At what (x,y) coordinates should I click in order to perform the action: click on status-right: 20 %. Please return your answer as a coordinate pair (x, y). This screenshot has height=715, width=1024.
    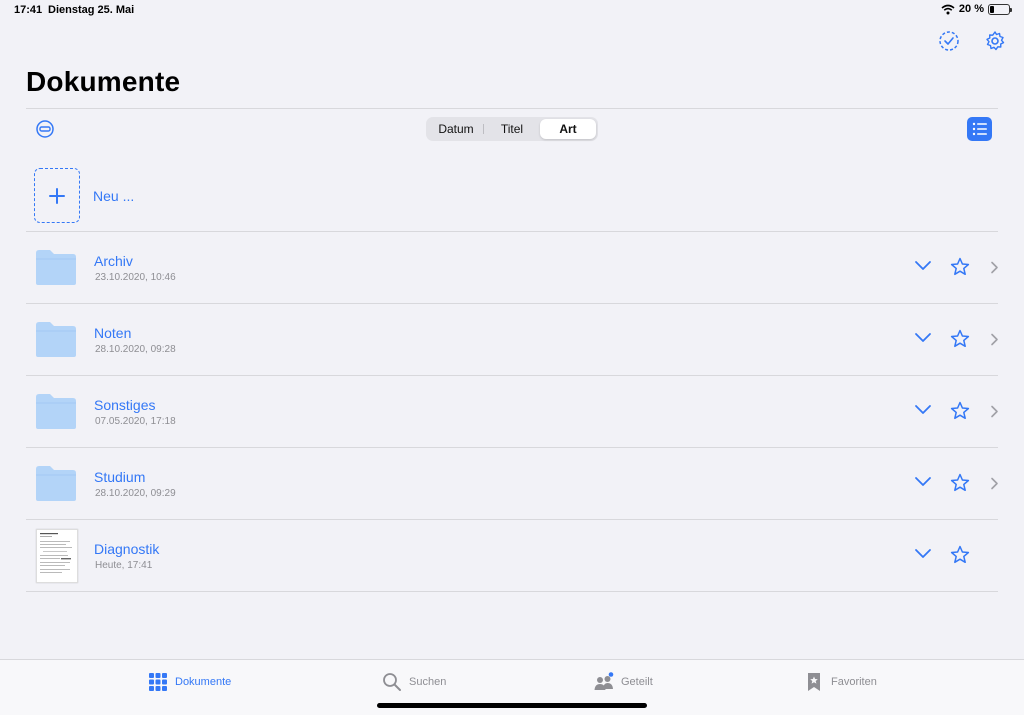
    Looking at the image, I should click on (976, 9).